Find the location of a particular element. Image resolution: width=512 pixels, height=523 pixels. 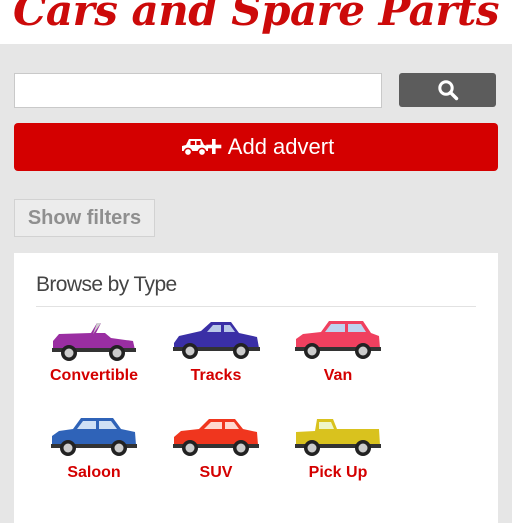

type-convertible: Convertible is located at coordinates (94, 359).